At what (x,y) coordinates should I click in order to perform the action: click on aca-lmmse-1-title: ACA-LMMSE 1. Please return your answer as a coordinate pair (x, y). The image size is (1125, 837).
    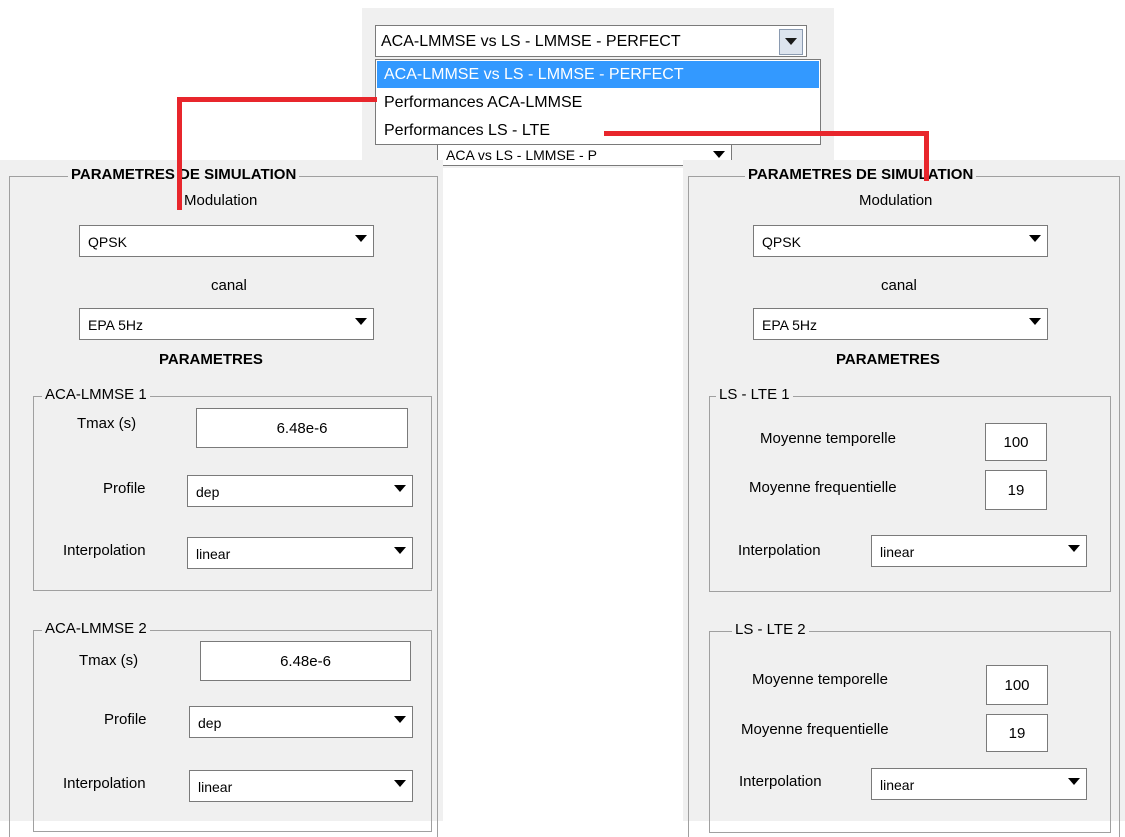
    Looking at the image, I should click on (96, 394).